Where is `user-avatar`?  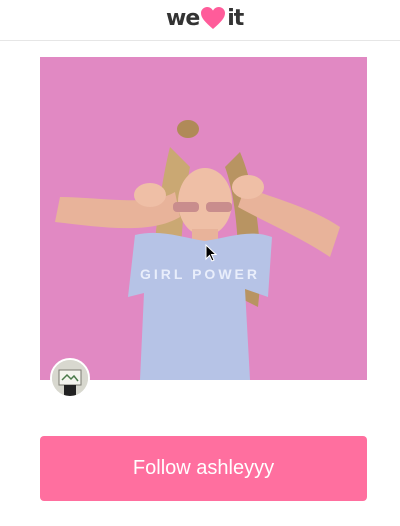
user-avatar is located at coordinates (70, 378).